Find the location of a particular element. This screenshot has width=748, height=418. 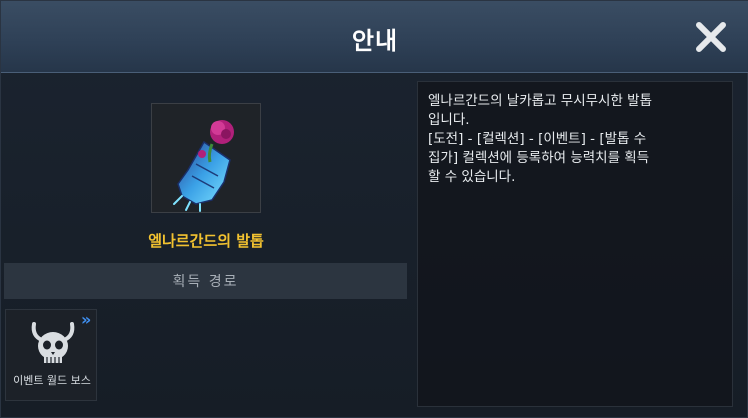

demon-skull-icon is located at coordinates (53, 342).